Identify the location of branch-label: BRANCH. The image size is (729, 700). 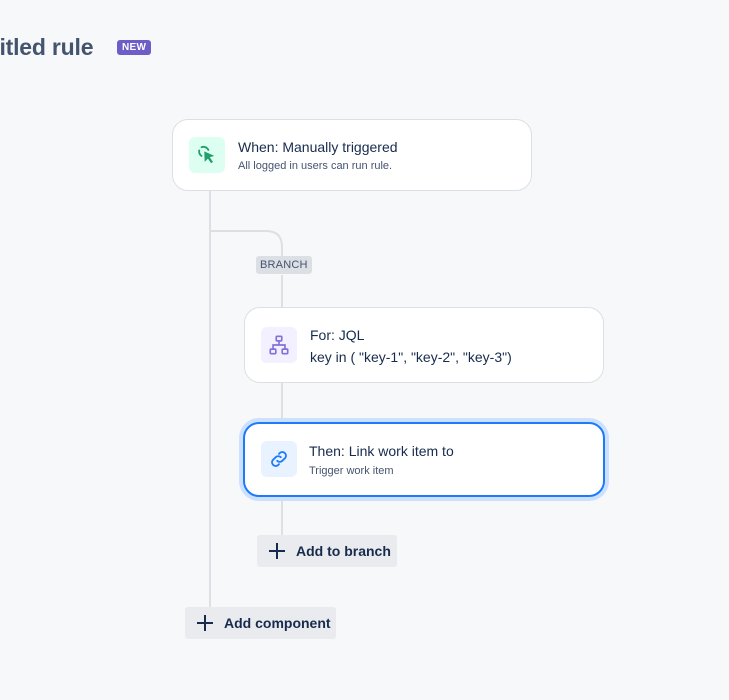
(284, 265).